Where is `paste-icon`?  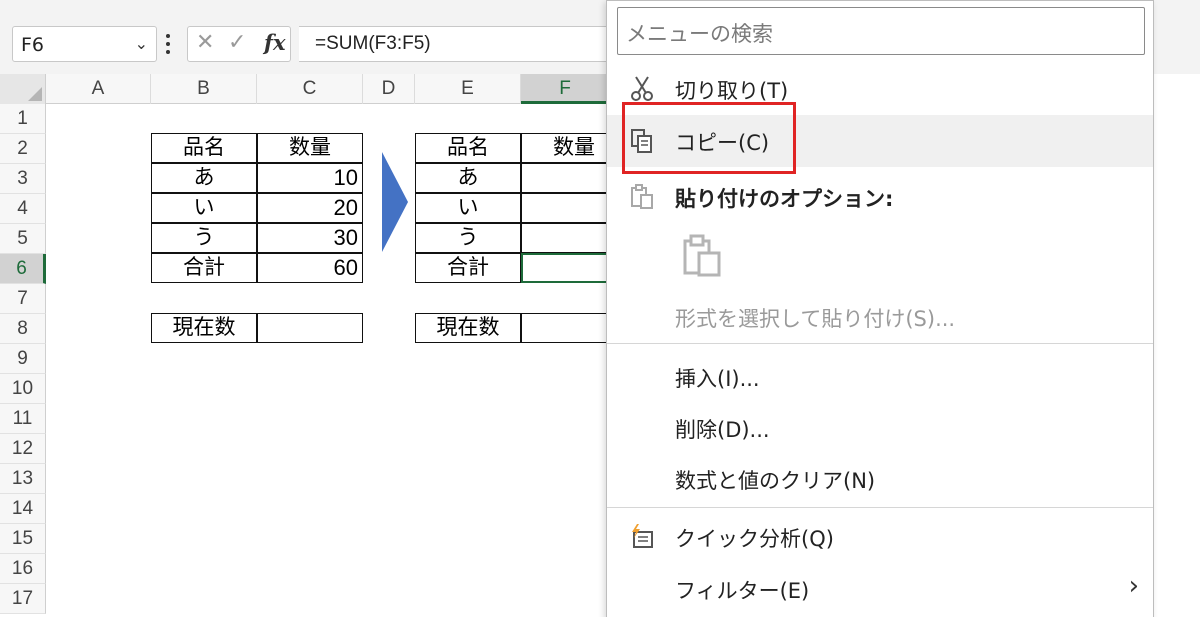
paste-icon is located at coordinates (703, 256).